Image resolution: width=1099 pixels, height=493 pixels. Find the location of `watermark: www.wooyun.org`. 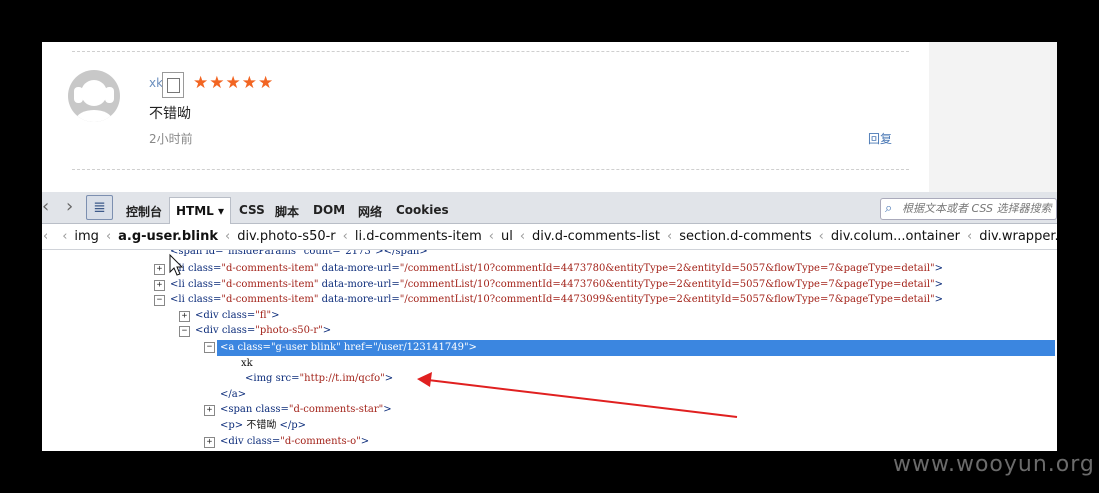

watermark: www.wooyun.org is located at coordinates (994, 464).